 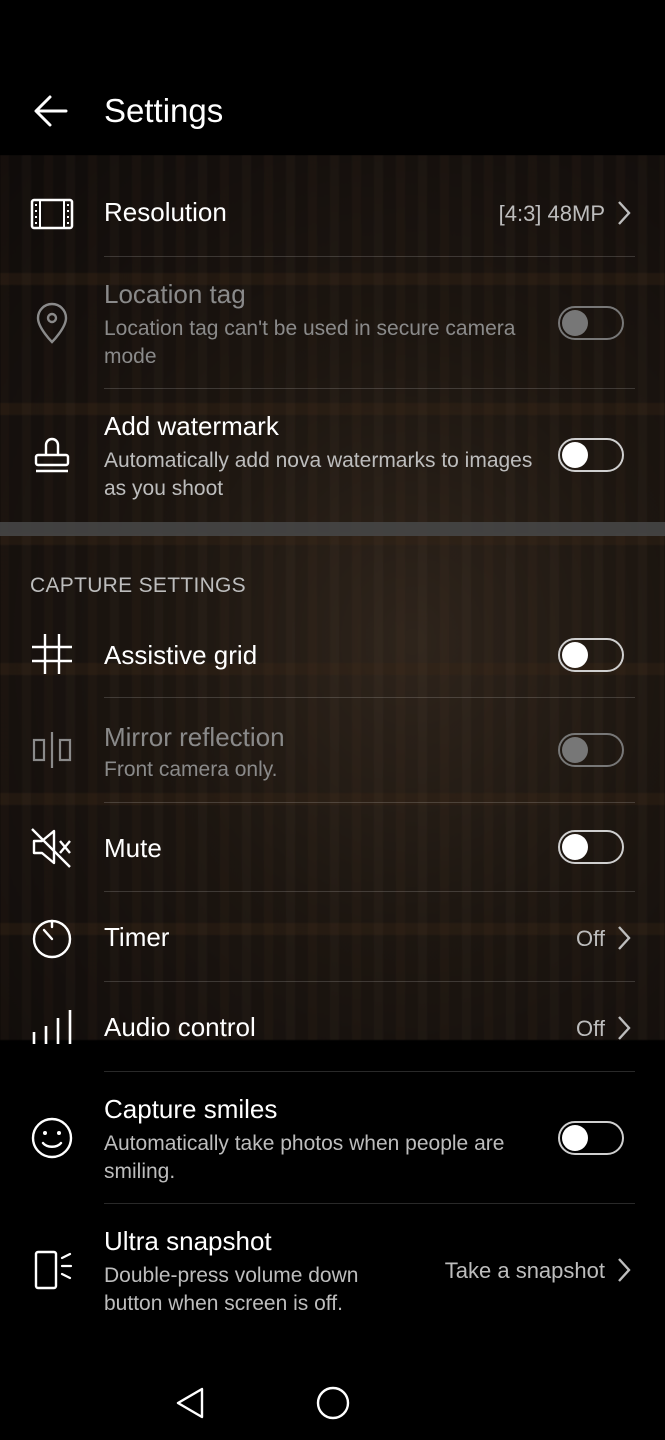 What do you see at coordinates (52, 323) in the screenshot?
I see `location-pin-icon` at bounding box center [52, 323].